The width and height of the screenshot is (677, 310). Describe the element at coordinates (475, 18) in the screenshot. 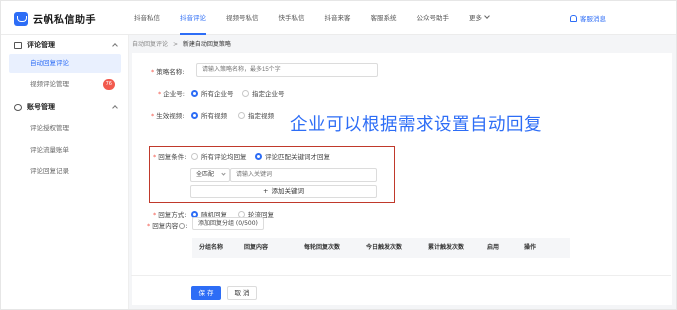

I see `nav-more-label: 更多` at that location.